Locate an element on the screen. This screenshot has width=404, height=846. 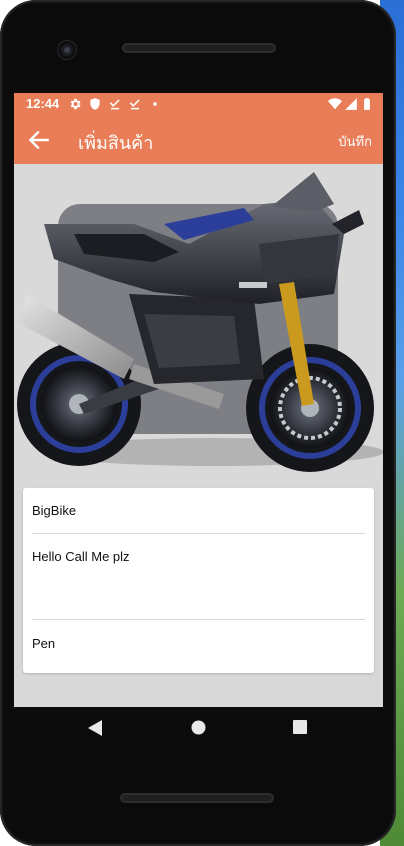
signal-icon is located at coordinates (351, 104).